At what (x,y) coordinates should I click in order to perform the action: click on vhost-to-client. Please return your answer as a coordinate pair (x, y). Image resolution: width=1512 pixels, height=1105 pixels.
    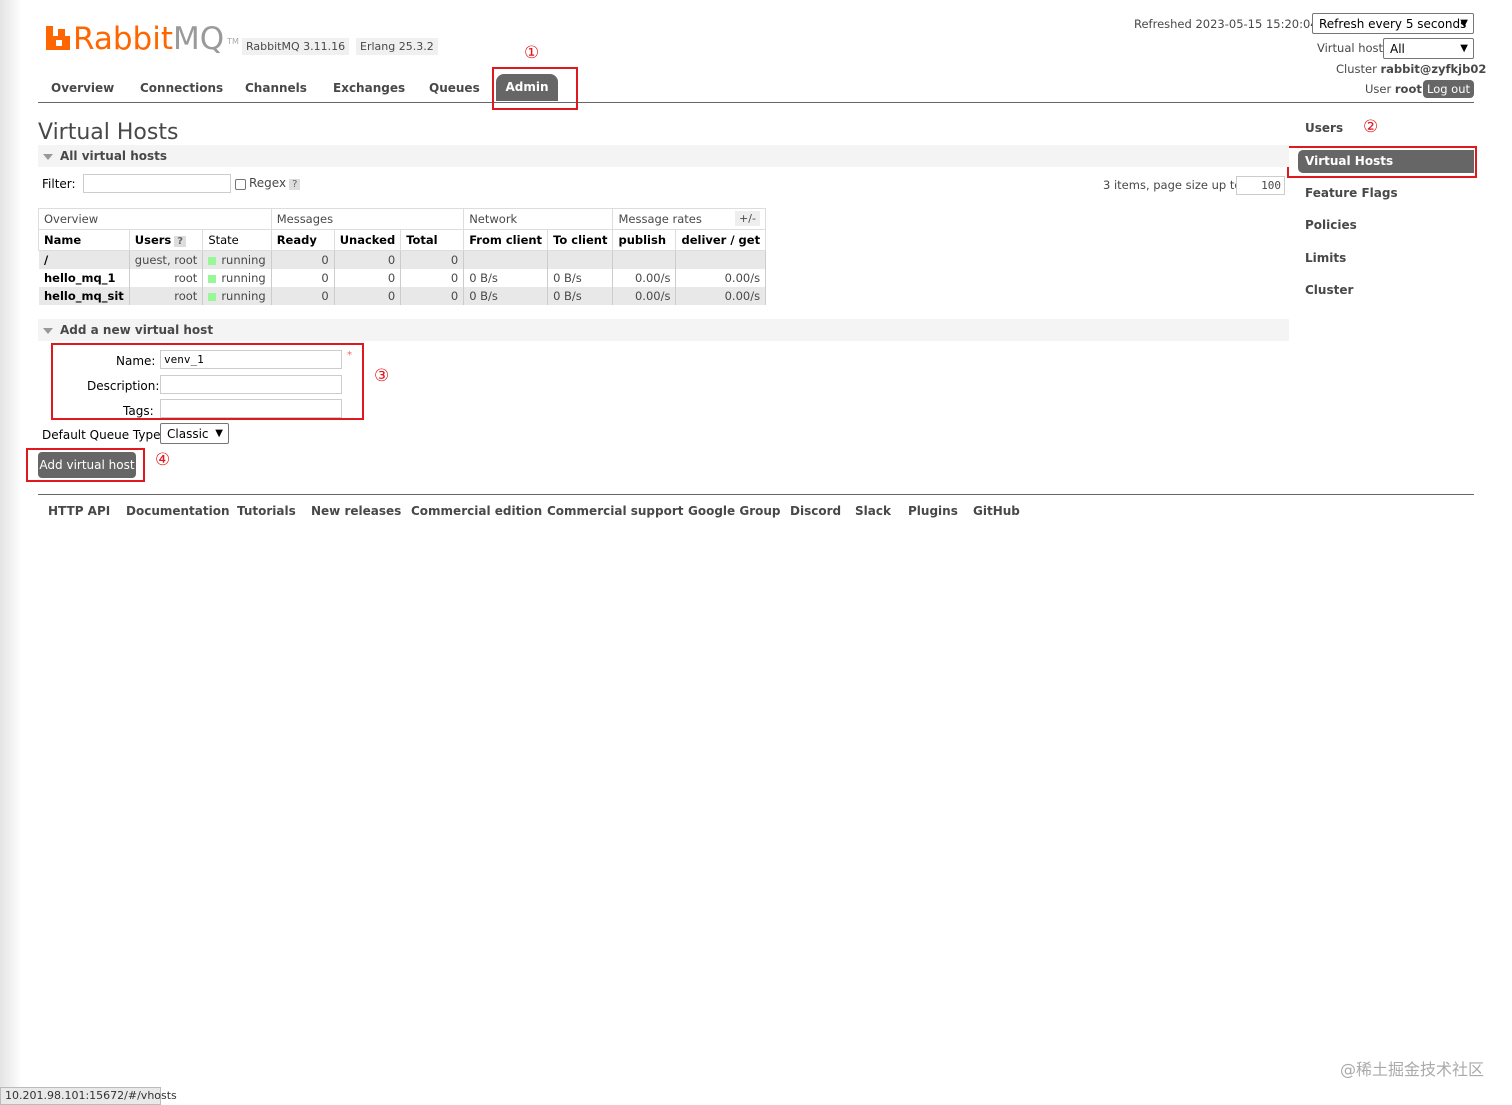
    Looking at the image, I should click on (580, 259).